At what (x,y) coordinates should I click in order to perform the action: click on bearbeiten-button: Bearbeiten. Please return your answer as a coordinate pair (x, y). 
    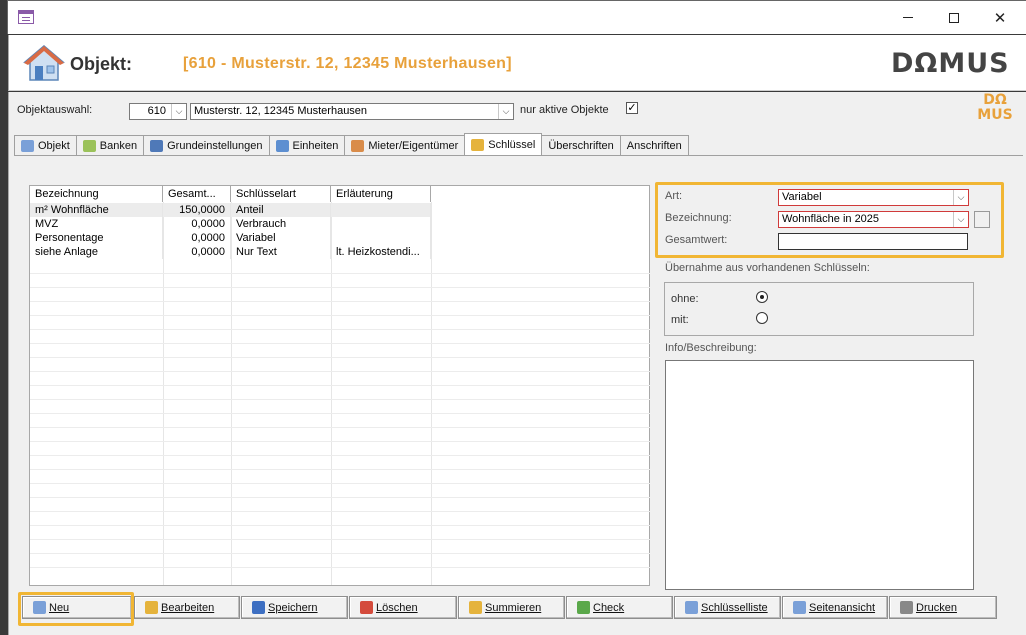
    Looking at the image, I should click on (187, 607).